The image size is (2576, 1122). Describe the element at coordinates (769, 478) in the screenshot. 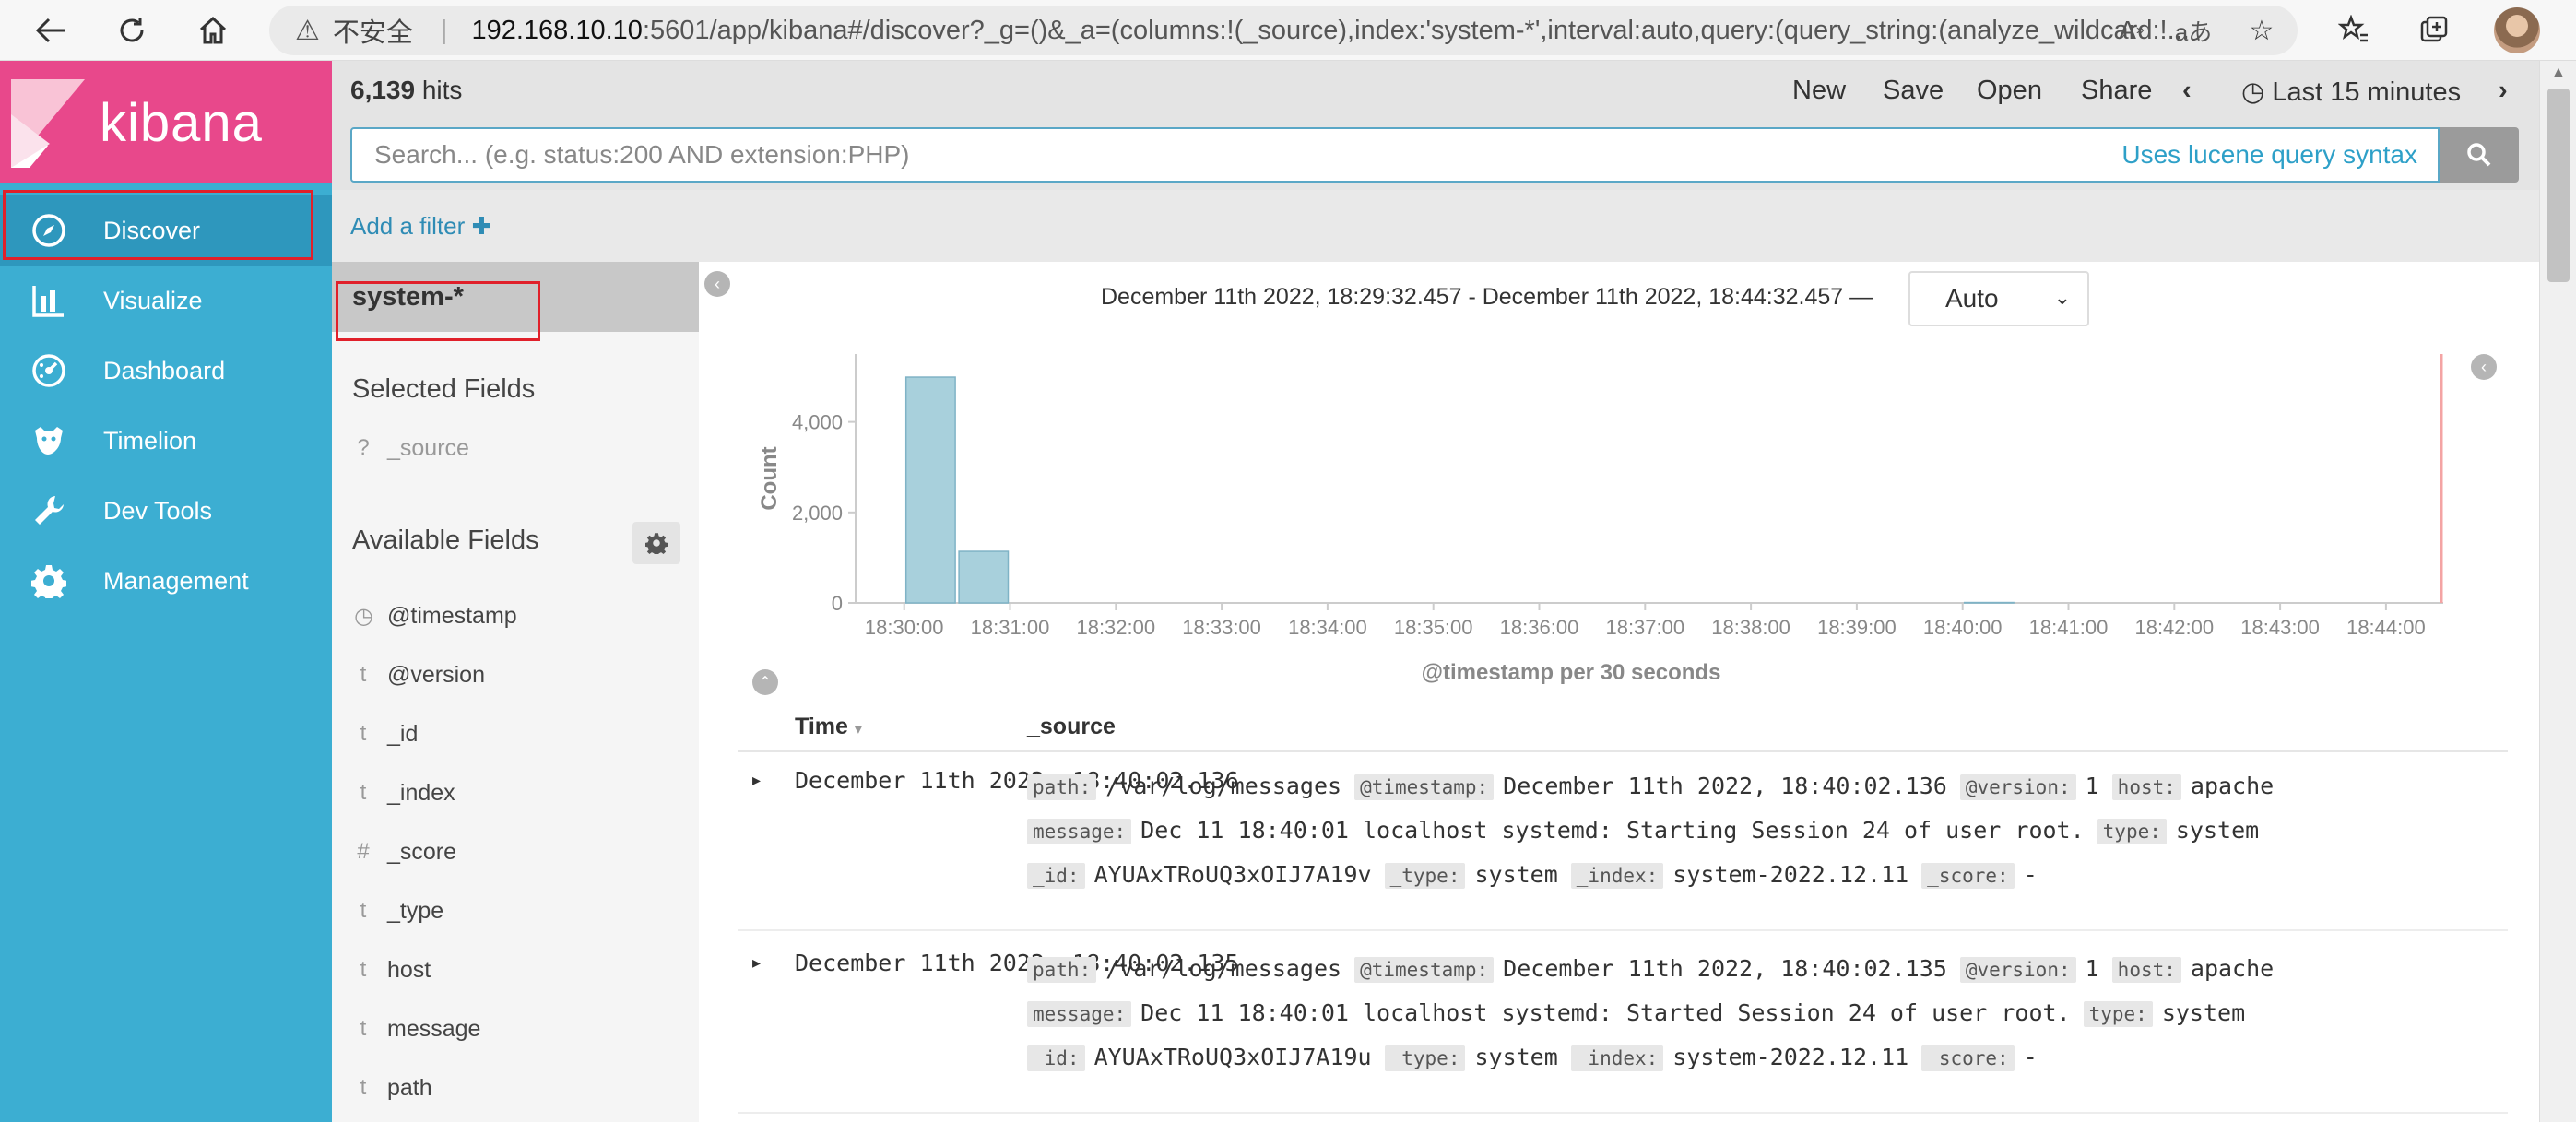

I see `y-axis-title: Count` at that location.